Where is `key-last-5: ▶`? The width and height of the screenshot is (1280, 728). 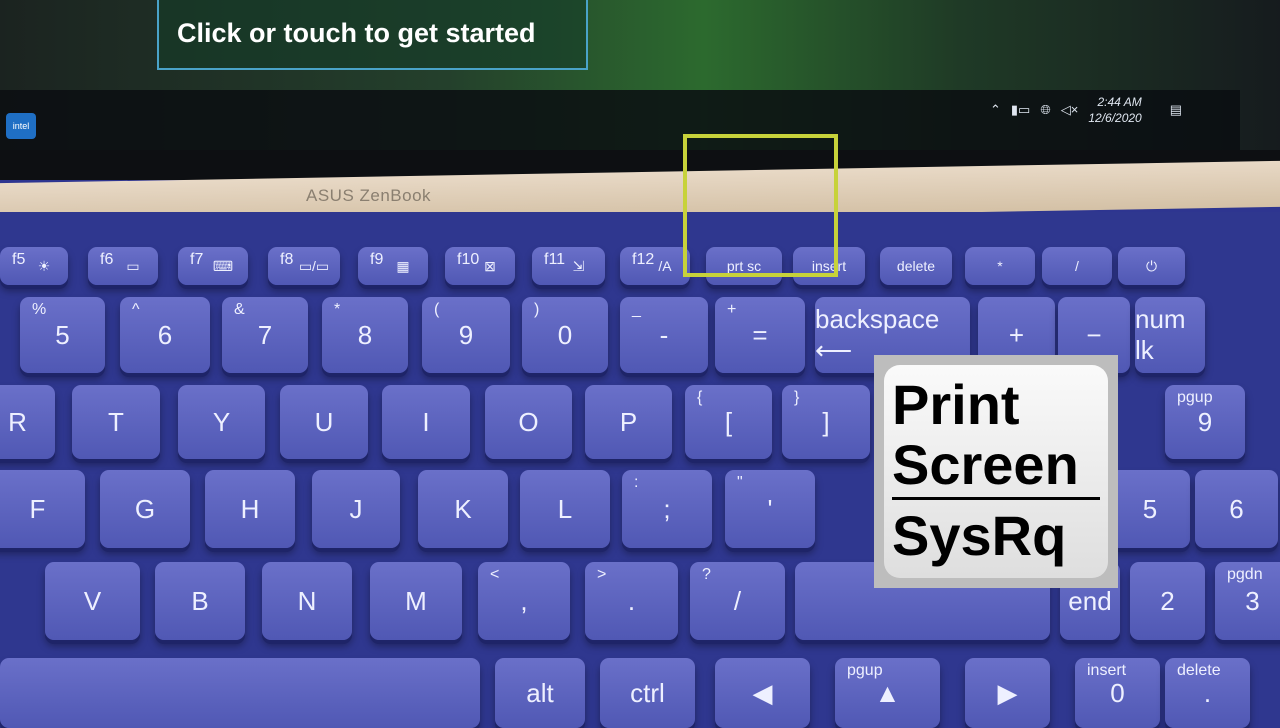 key-last-5: ▶ is located at coordinates (1007, 693).